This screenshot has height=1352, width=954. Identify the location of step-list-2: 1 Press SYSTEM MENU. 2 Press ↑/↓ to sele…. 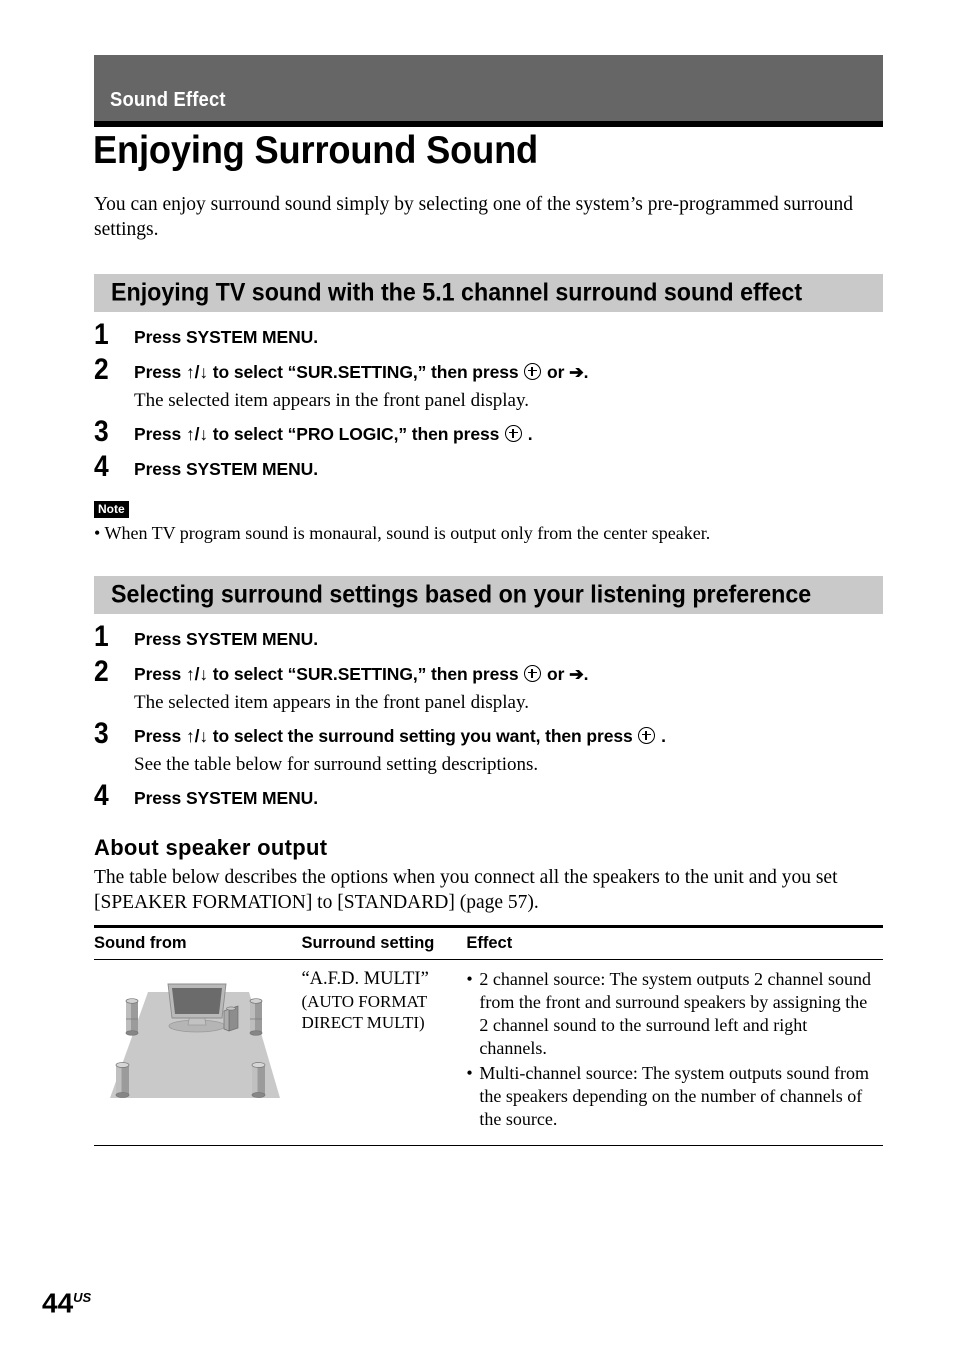
(489, 716).